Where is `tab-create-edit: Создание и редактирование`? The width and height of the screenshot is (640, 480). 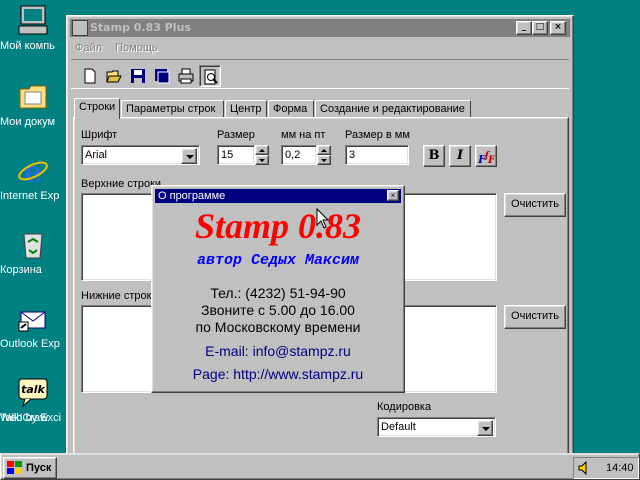 tab-create-edit: Создание и редактирование is located at coordinates (393, 109).